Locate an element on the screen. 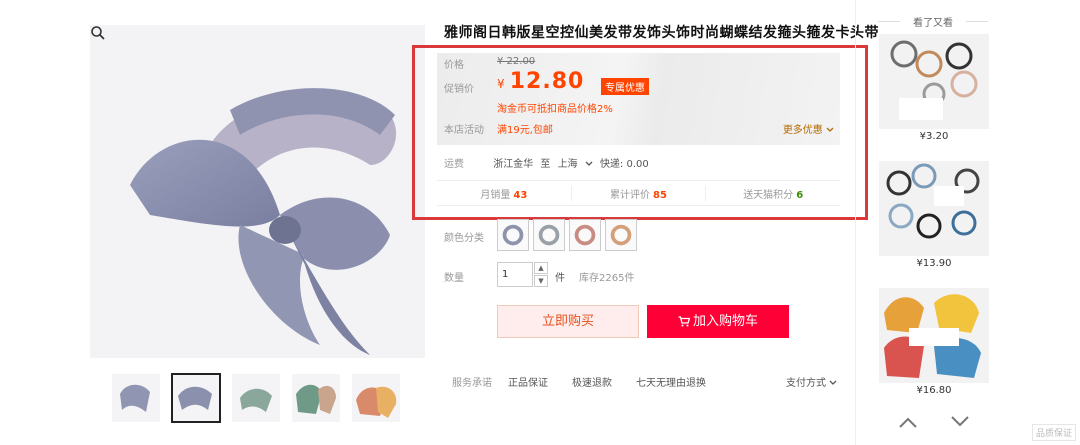 The image size is (1080, 445). quantity-input: 1 is located at coordinates (515, 274).